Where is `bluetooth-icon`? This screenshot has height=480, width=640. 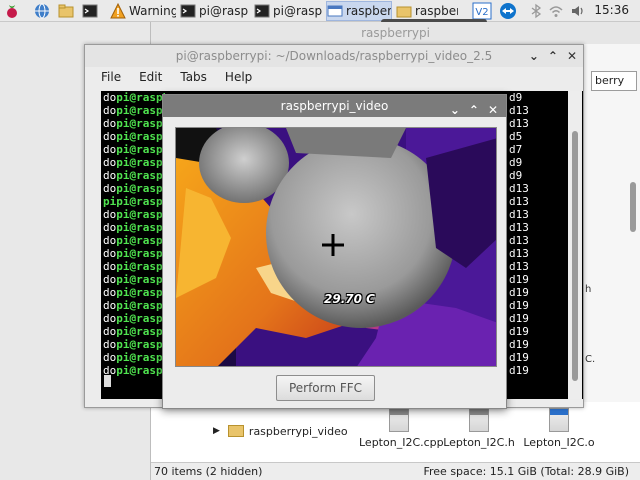 bluetooth-icon is located at coordinates (536, 11).